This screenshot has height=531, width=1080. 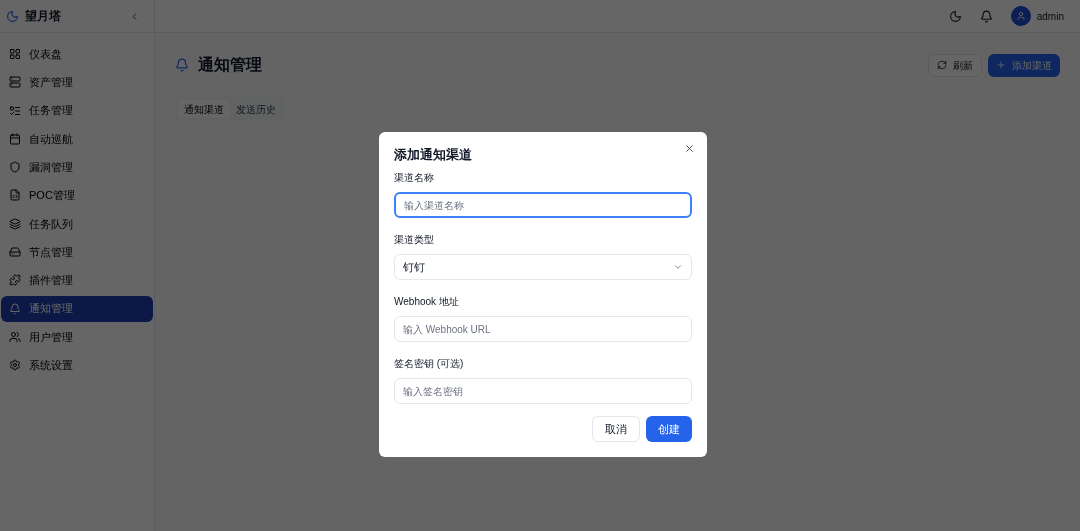 What do you see at coordinates (433, 155) in the screenshot?
I see `dialog-title: 添加通知渠道` at bounding box center [433, 155].